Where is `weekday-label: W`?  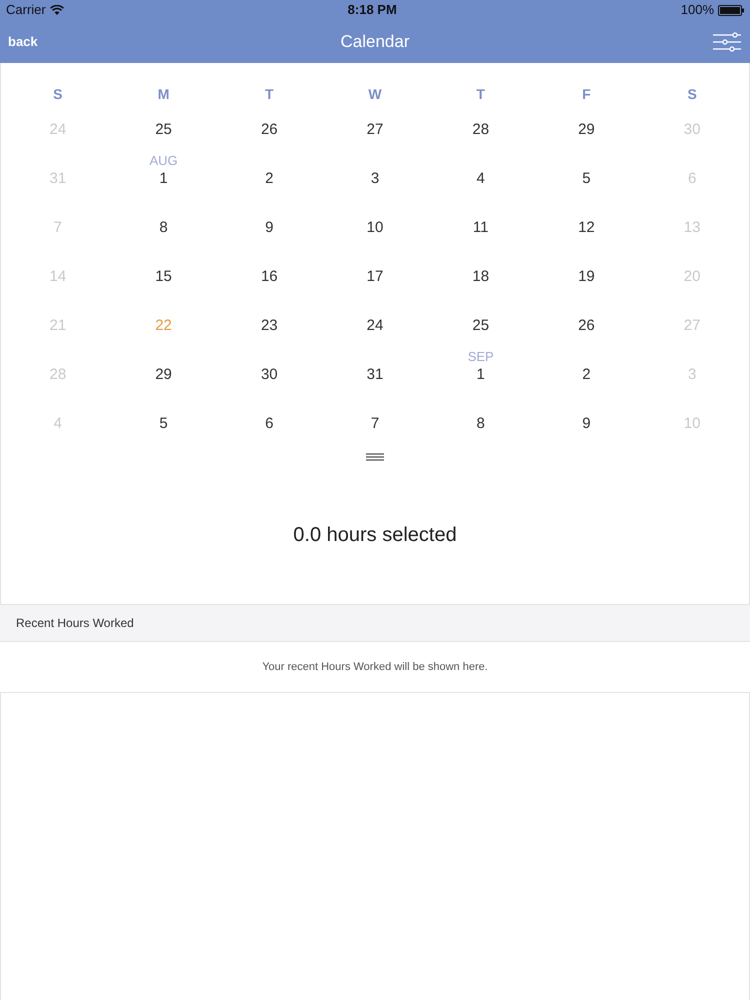 weekday-label: W is located at coordinates (375, 94).